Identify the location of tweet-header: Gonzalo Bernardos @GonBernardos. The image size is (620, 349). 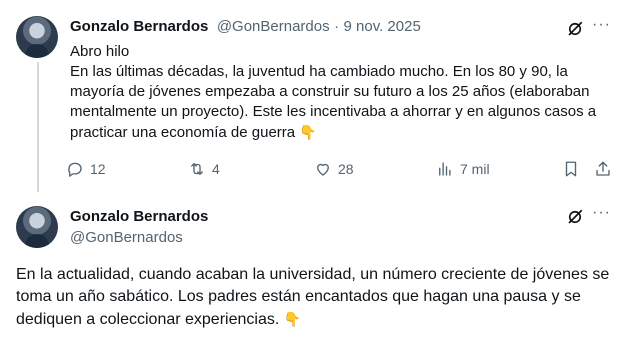
(139, 227).